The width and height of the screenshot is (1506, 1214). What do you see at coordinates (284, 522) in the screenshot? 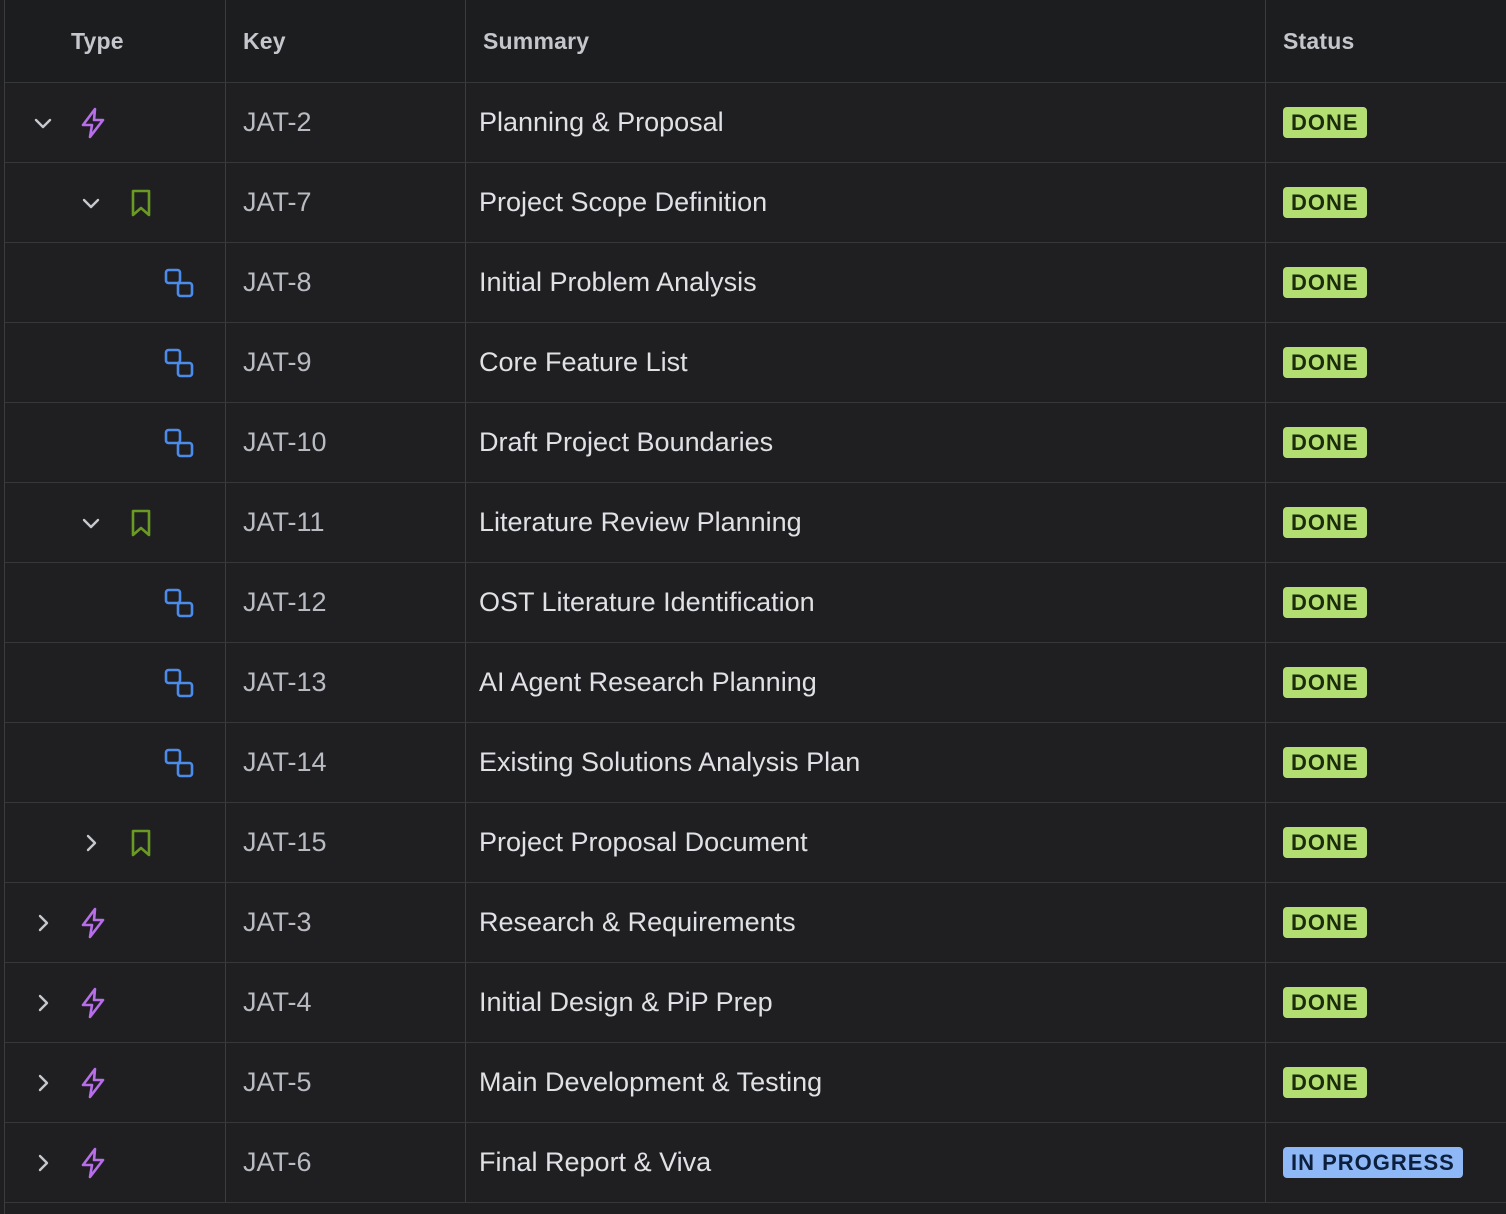
I see `issue-key-link: JAT-11` at bounding box center [284, 522].